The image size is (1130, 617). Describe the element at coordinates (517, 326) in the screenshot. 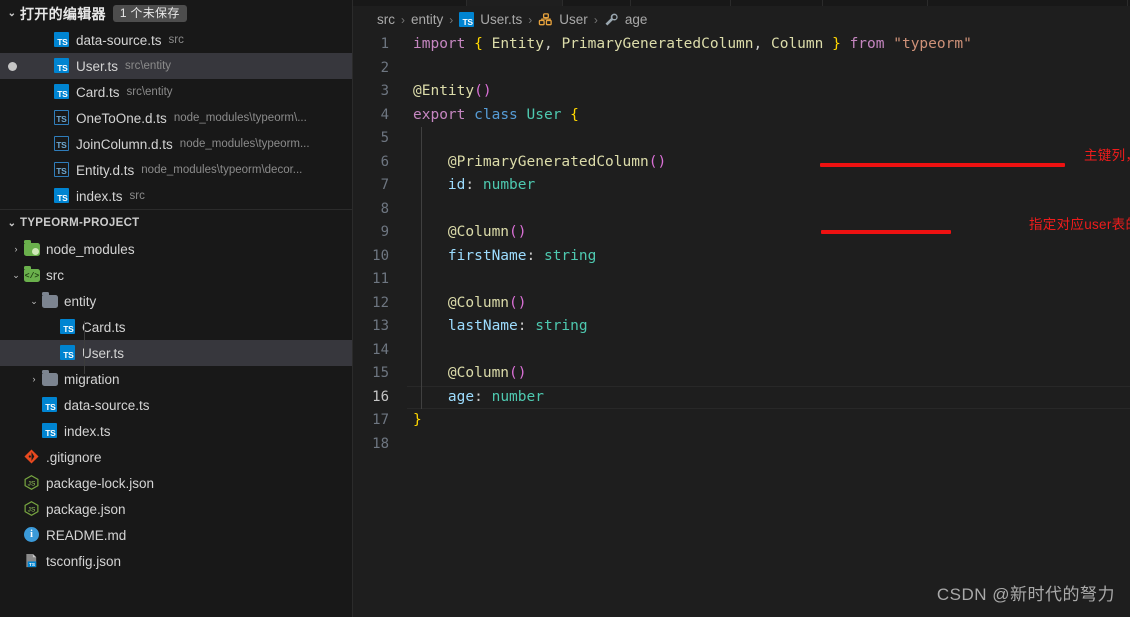

I see `code-line-text: lastName: string` at that location.